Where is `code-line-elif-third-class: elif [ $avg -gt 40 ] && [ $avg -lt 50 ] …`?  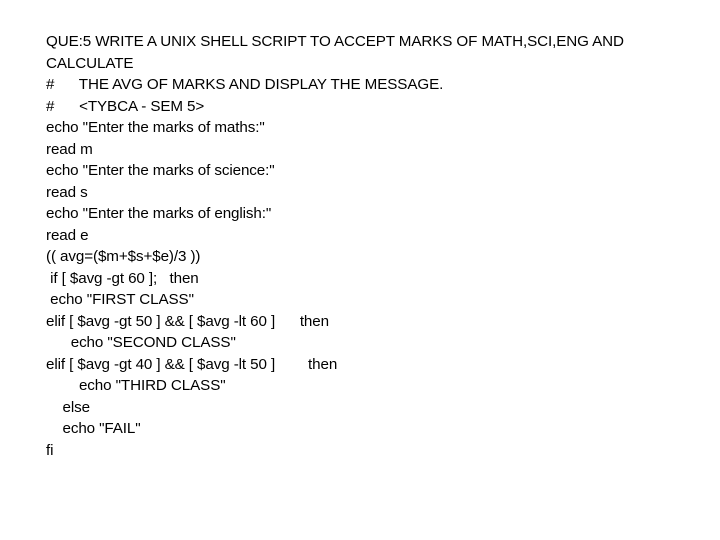 code-line-elif-third-class: elif [ $avg -gt 40 ] && [ $avg -lt 50 ] … is located at coordinates (192, 364).